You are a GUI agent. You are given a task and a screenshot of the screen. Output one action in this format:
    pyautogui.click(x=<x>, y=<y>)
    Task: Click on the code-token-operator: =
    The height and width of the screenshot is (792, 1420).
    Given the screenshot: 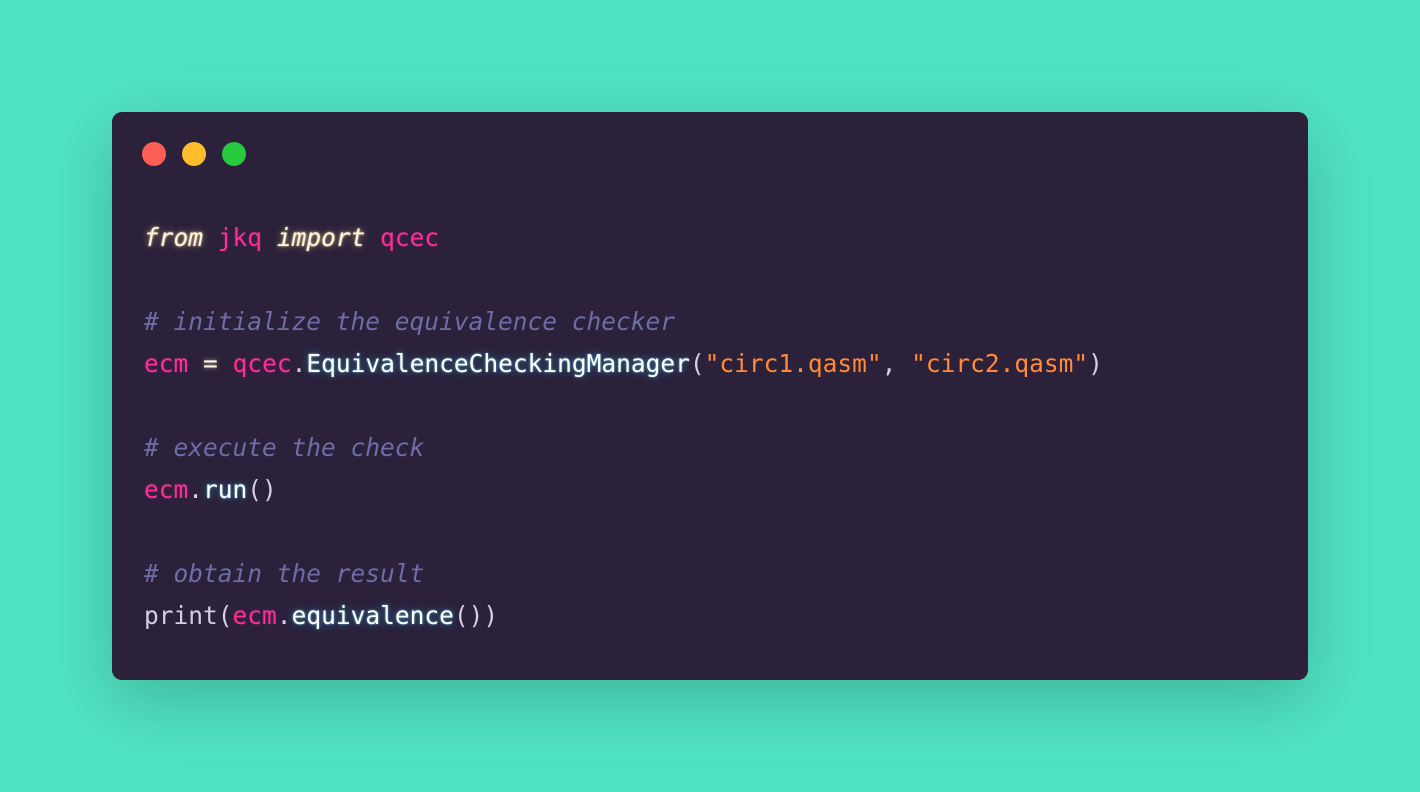 What is the action you would take?
    pyautogui.click(x=210, y=363)
    